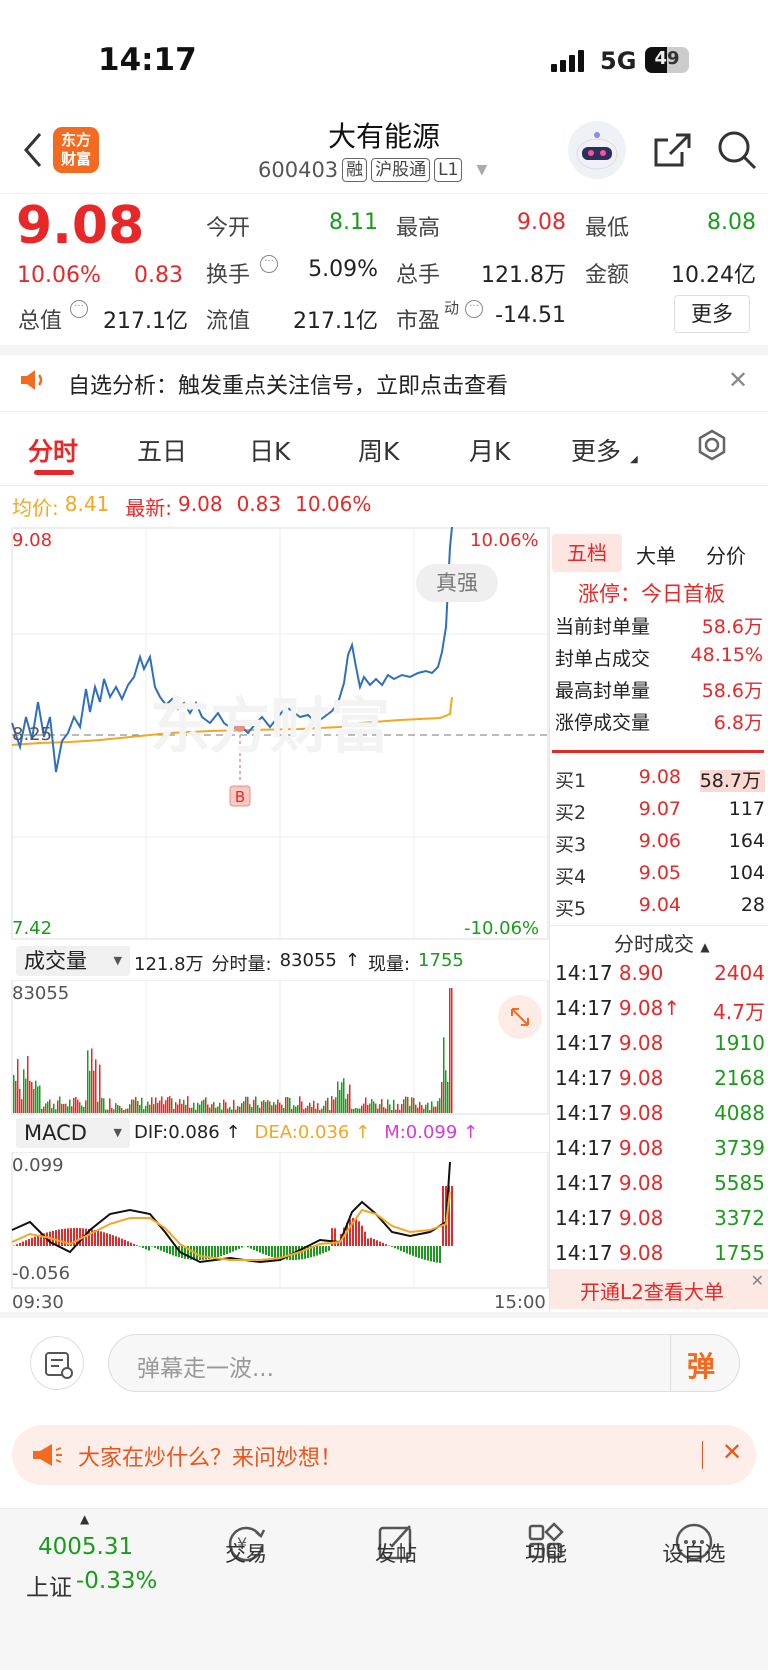 Image resolution: width=768 pixels, height=1670 pixels. I want to click on bid-volume: 28, so click(752, 905).